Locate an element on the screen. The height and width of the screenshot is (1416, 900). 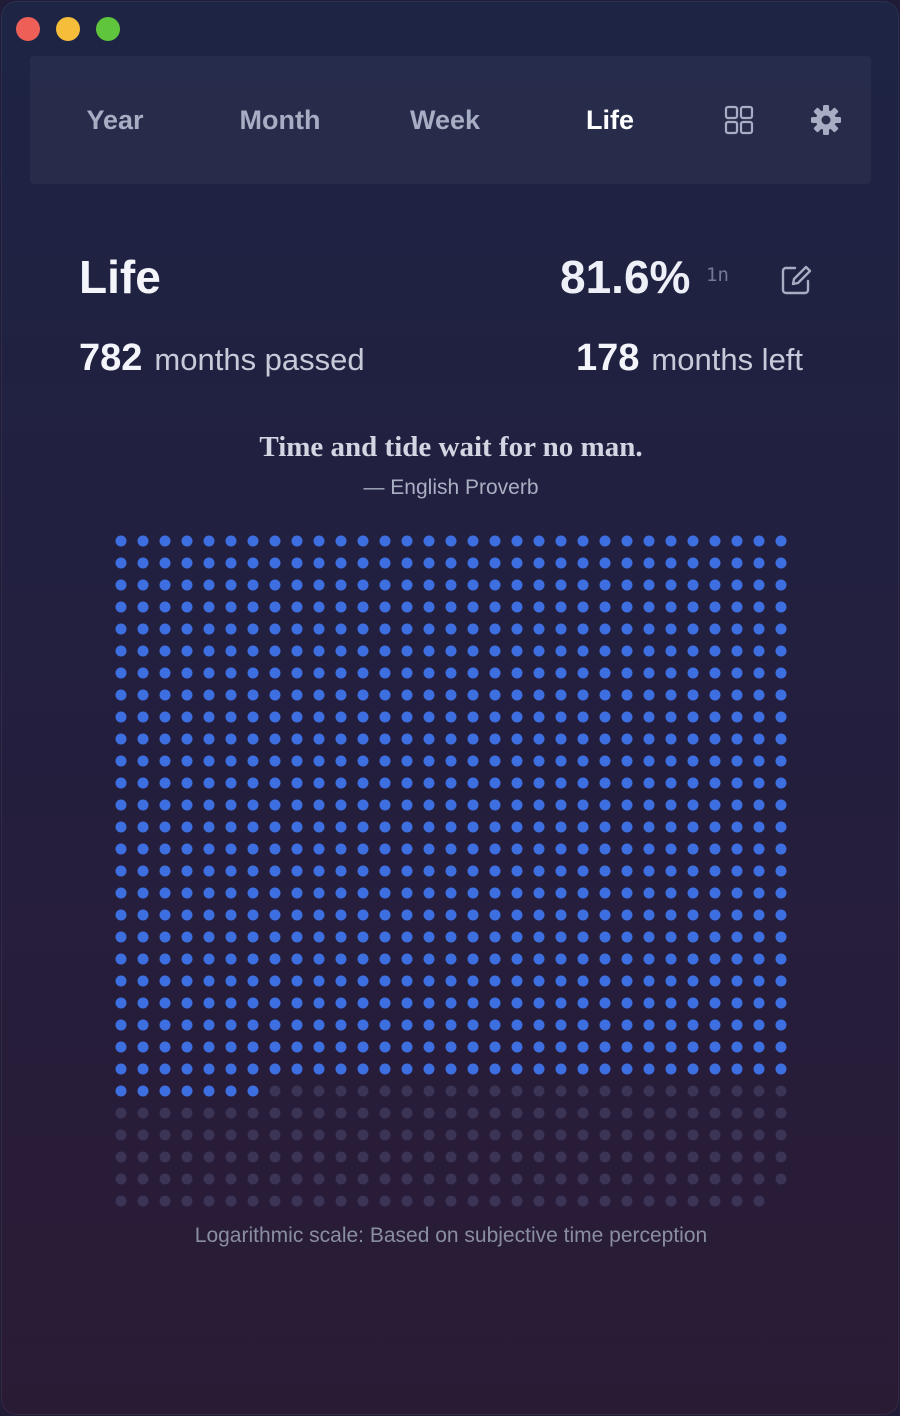
precision-tag: 1n is located at coordinates (717, 275).